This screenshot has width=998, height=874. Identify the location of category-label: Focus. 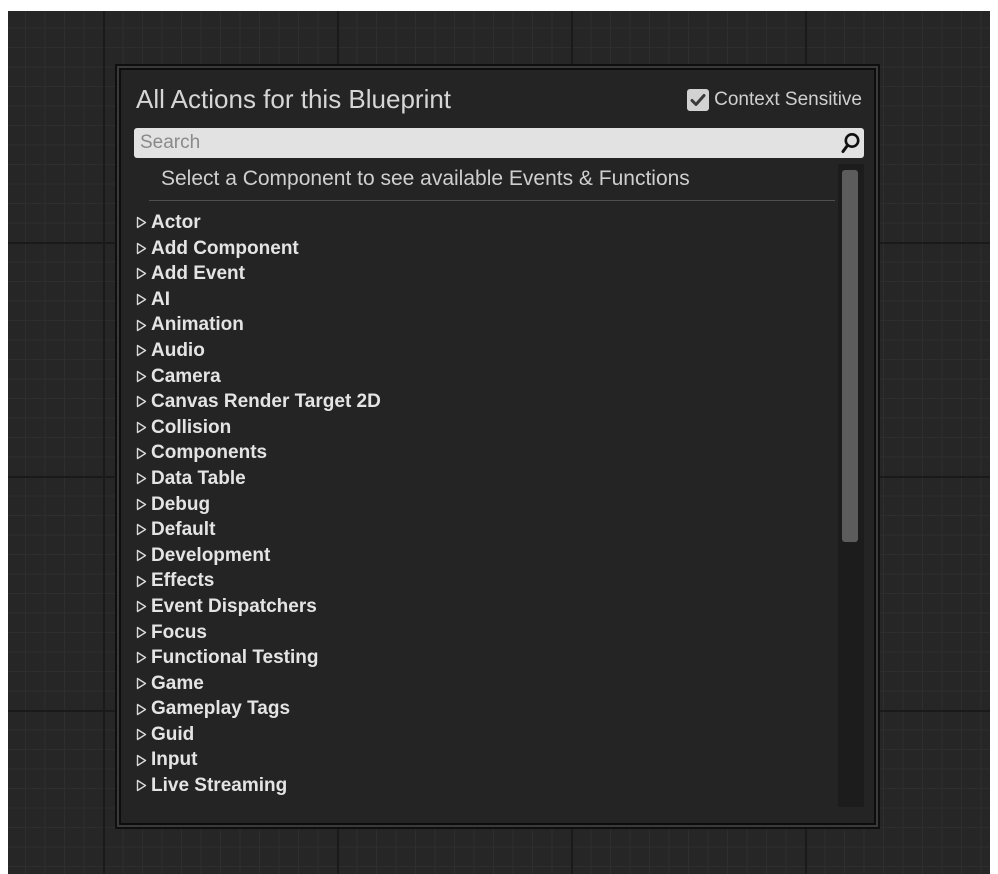
(179, 632).